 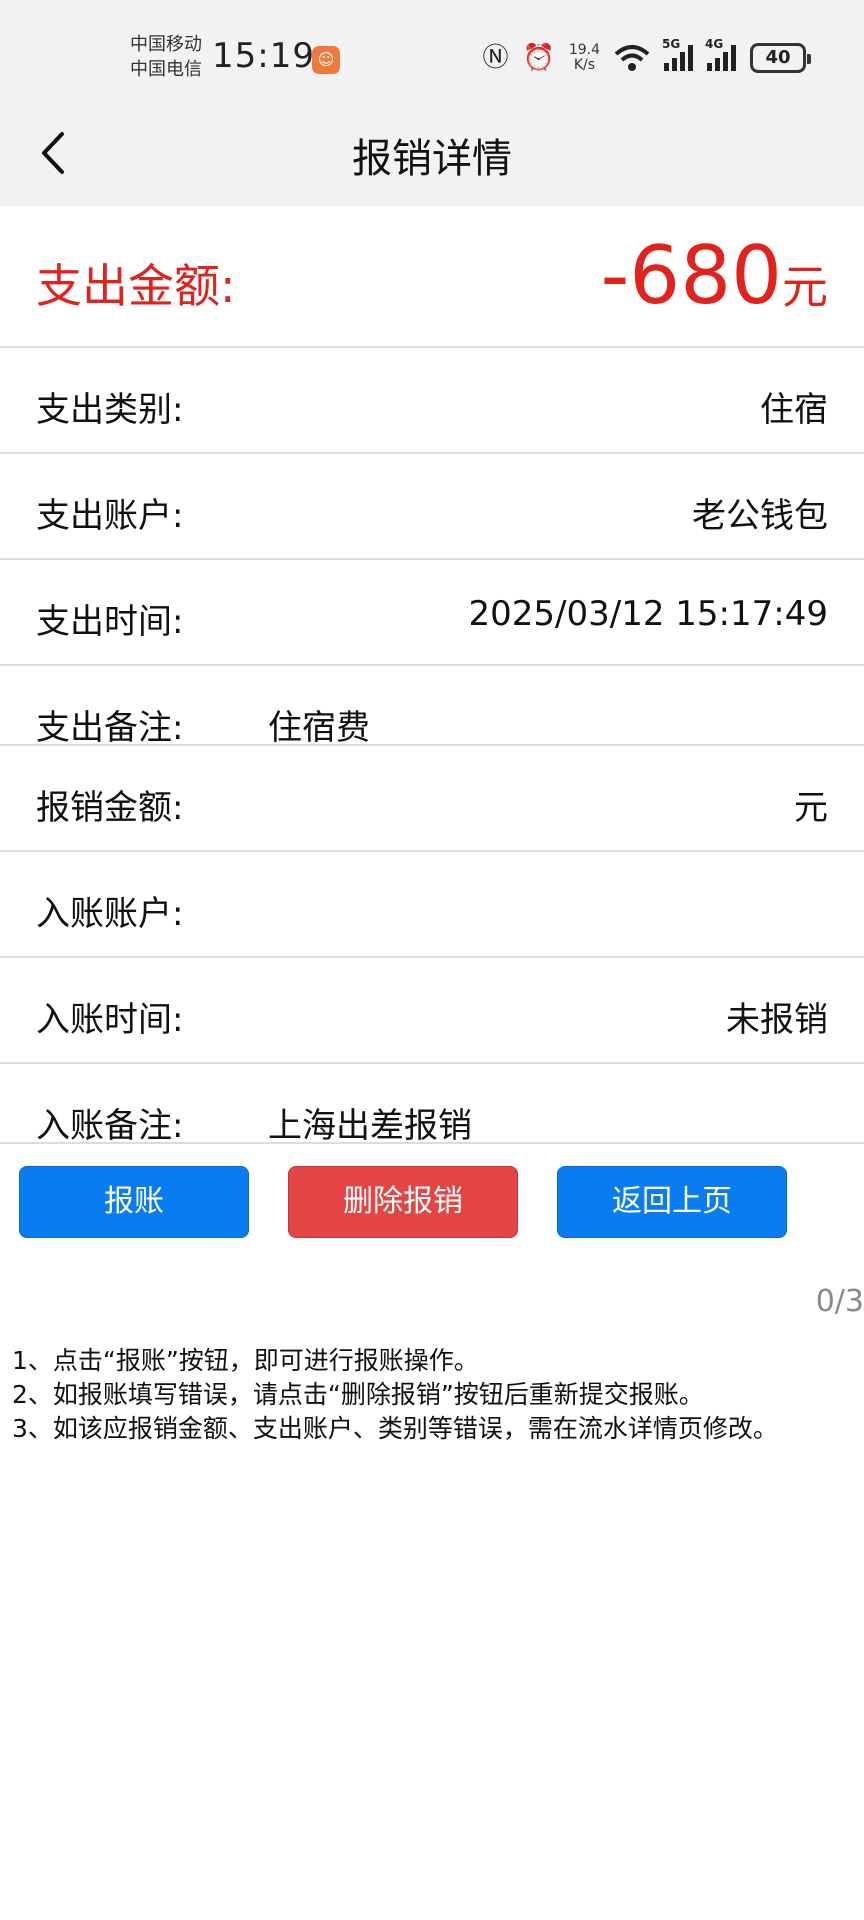 What do you see at coordinates (760, 516) in the screenshot?
I see `expense-account-value: 老公钱包` at bounding box center [760, 516].